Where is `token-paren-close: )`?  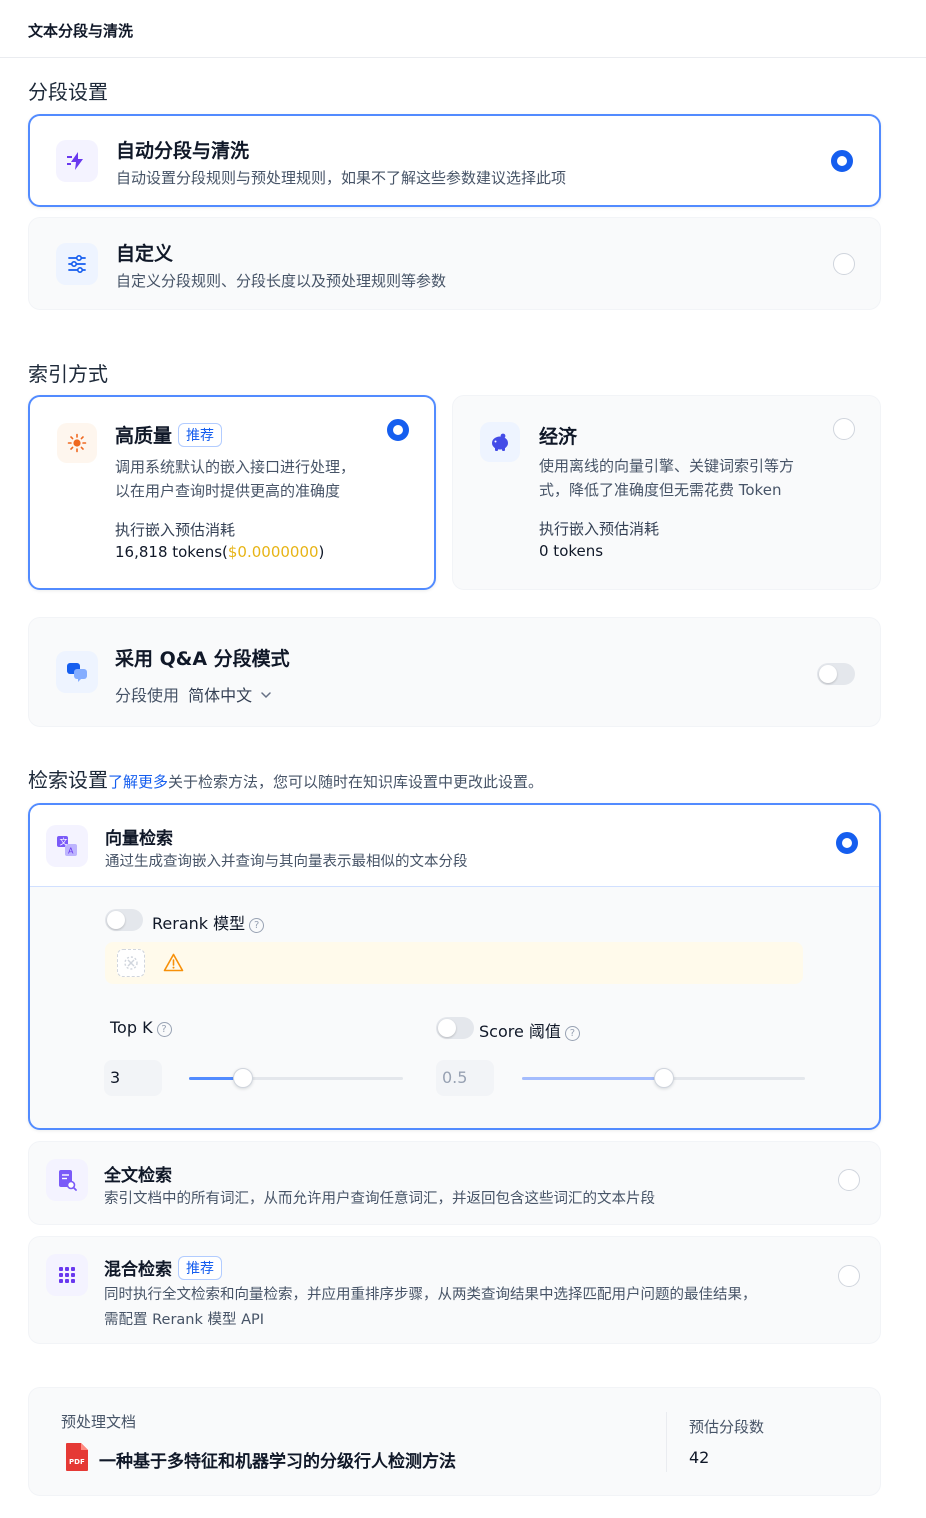
token-paren-close: ) is located at coordinates (321, 552).